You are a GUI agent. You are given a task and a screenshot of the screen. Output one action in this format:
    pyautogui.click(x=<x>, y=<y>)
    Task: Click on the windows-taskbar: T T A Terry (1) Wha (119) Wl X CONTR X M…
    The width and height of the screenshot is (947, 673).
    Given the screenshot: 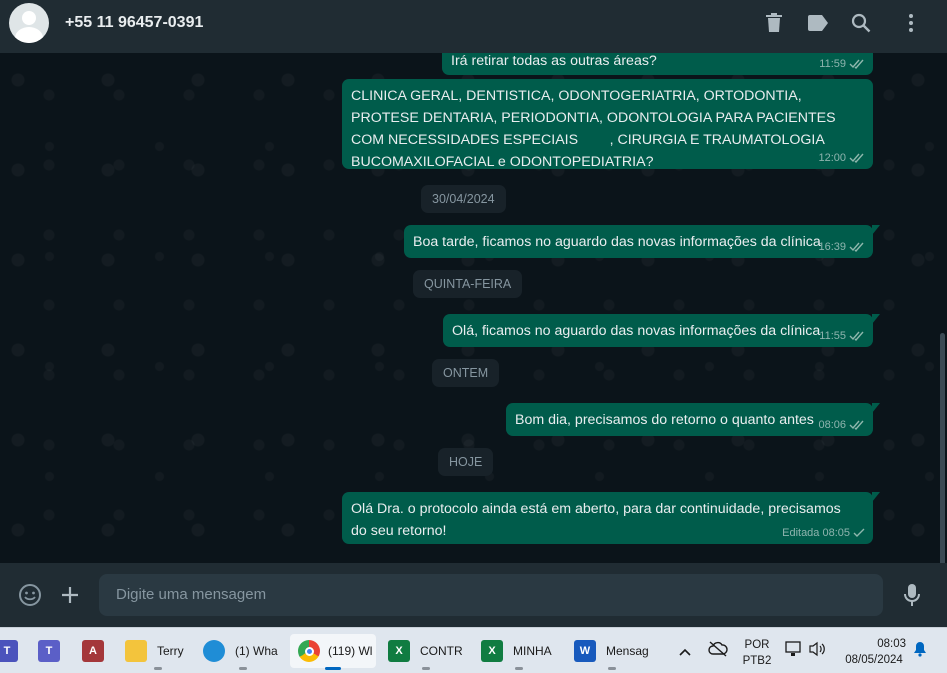 What is the action you would take?
    pyautogui.click(x=473, y=650)
    